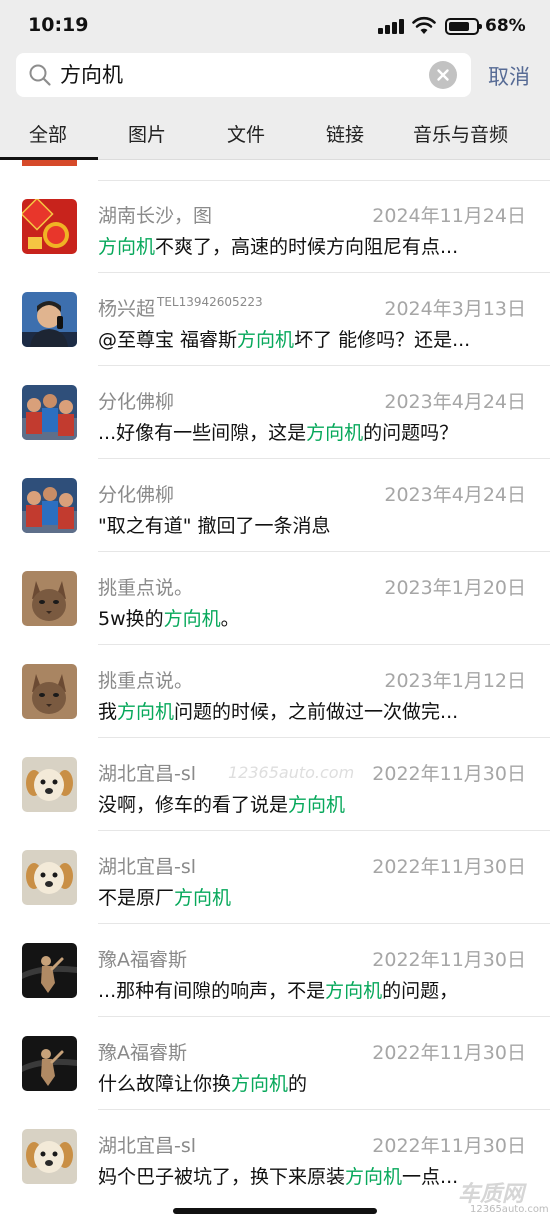  What do you see at coordinates (275, 1211) in the screenshot?
I see `home-indicator` at bounding box center [275, 1211].